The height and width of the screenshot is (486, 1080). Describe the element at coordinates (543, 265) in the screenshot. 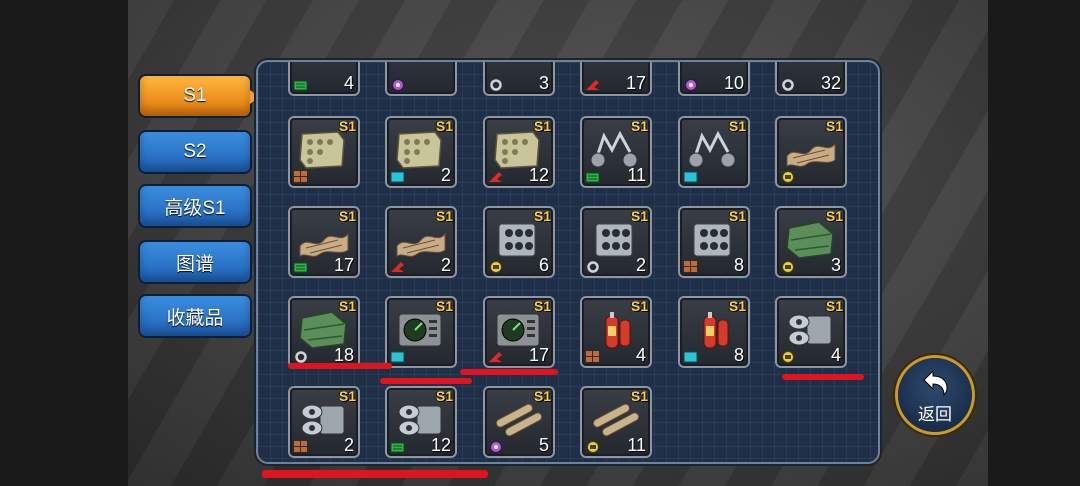

I see `item-count: 6` at that location.